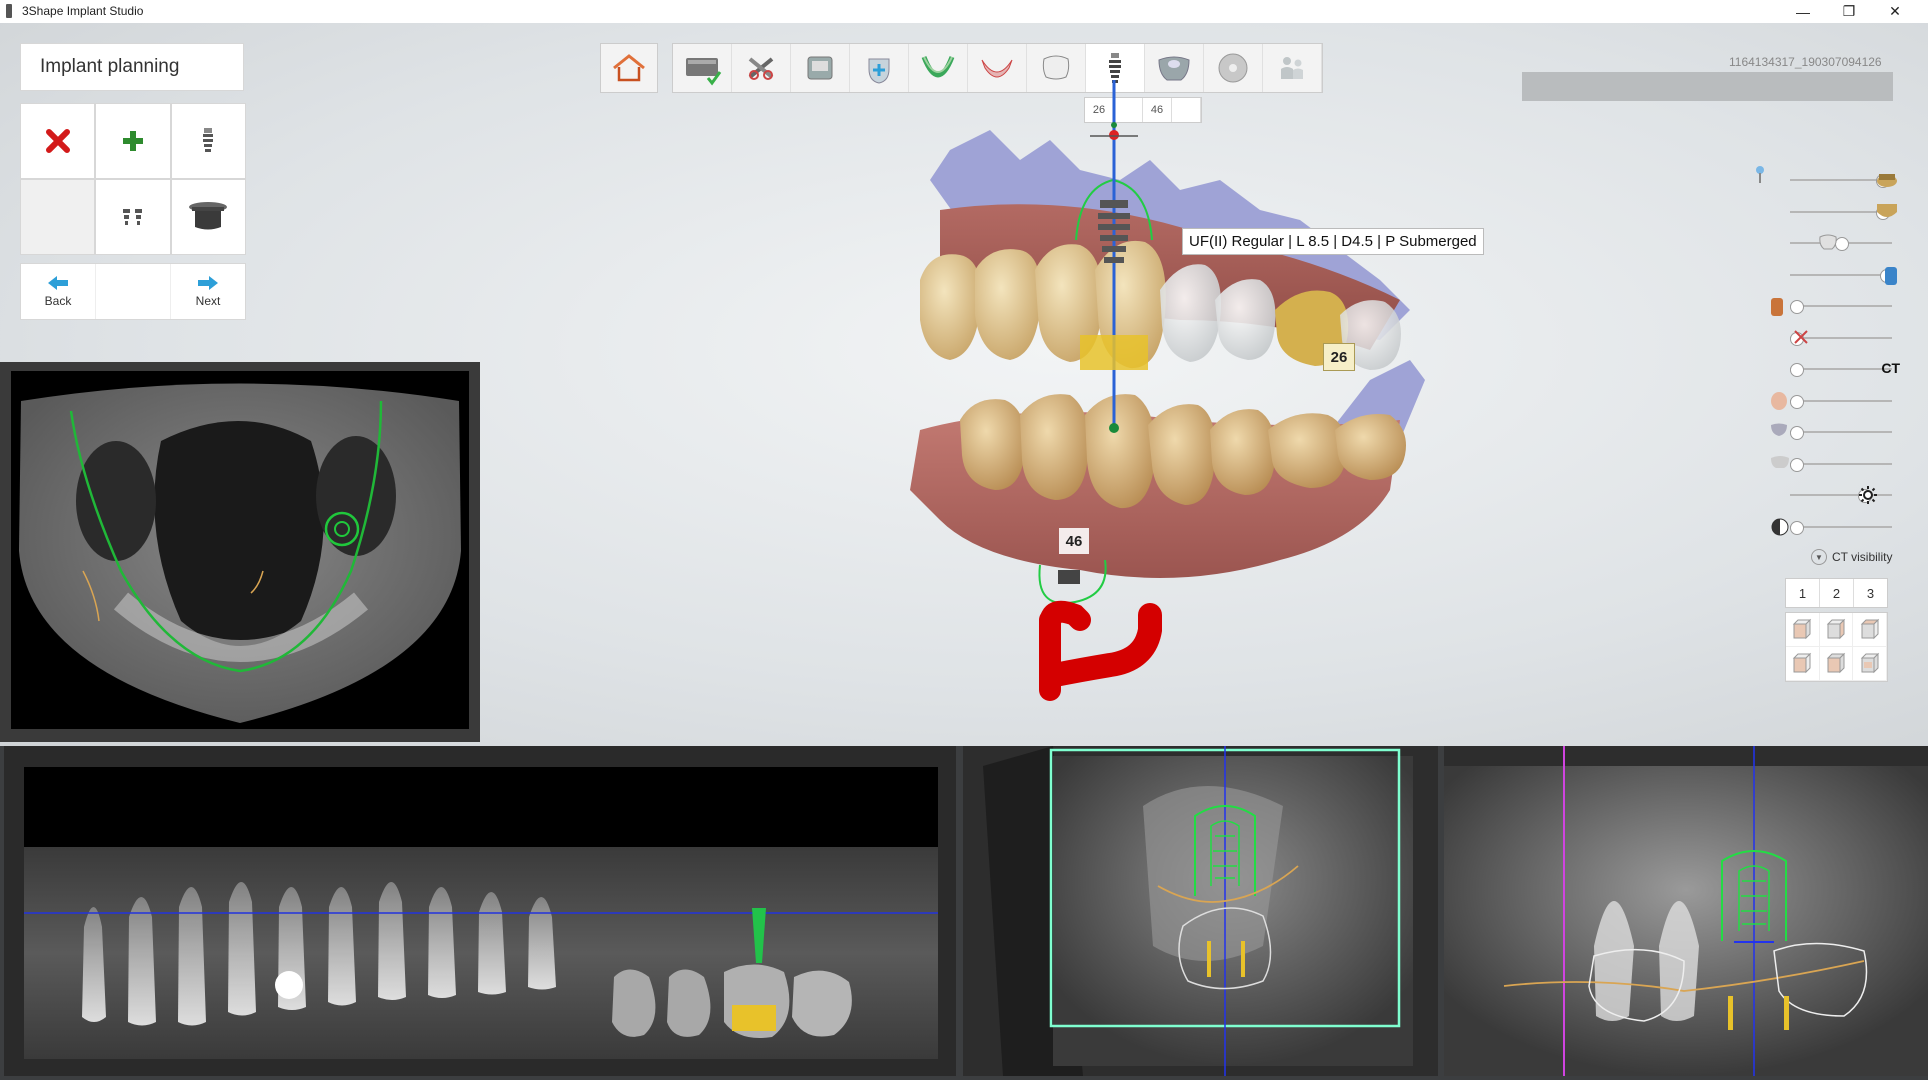 This screenshot has height=1080, width=1928. I want to click on sleeve-button, so click(208, 217).